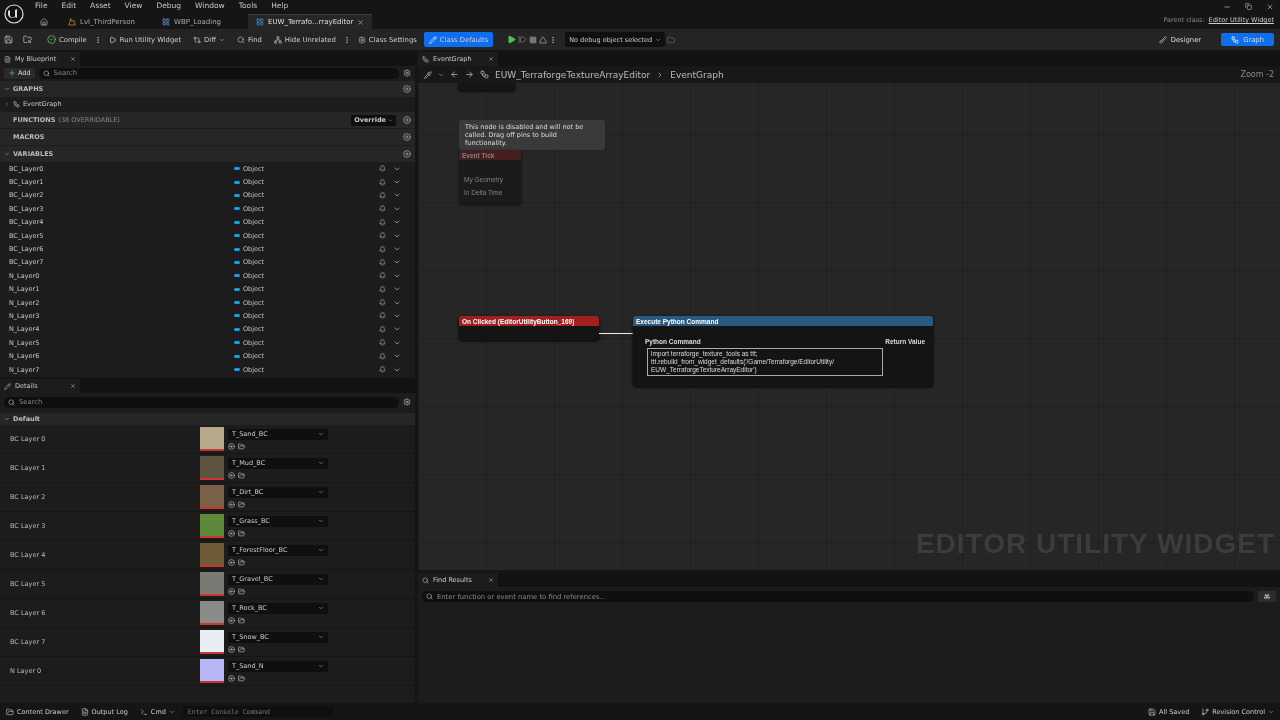  I want to click on log-icon, so click(84, 711).